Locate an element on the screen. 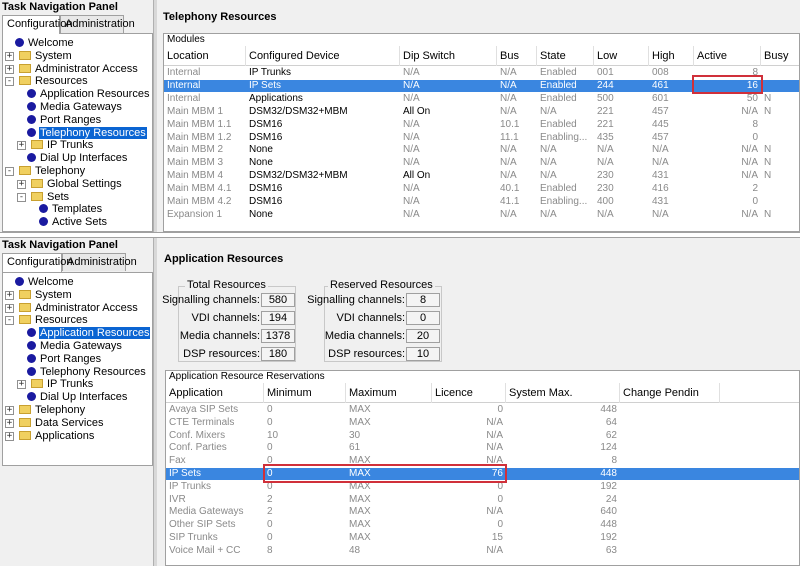 The image size is (800, 566). table-row: Conf. Parties 0 61 N/A 124 is located at coordinates (482, 448).